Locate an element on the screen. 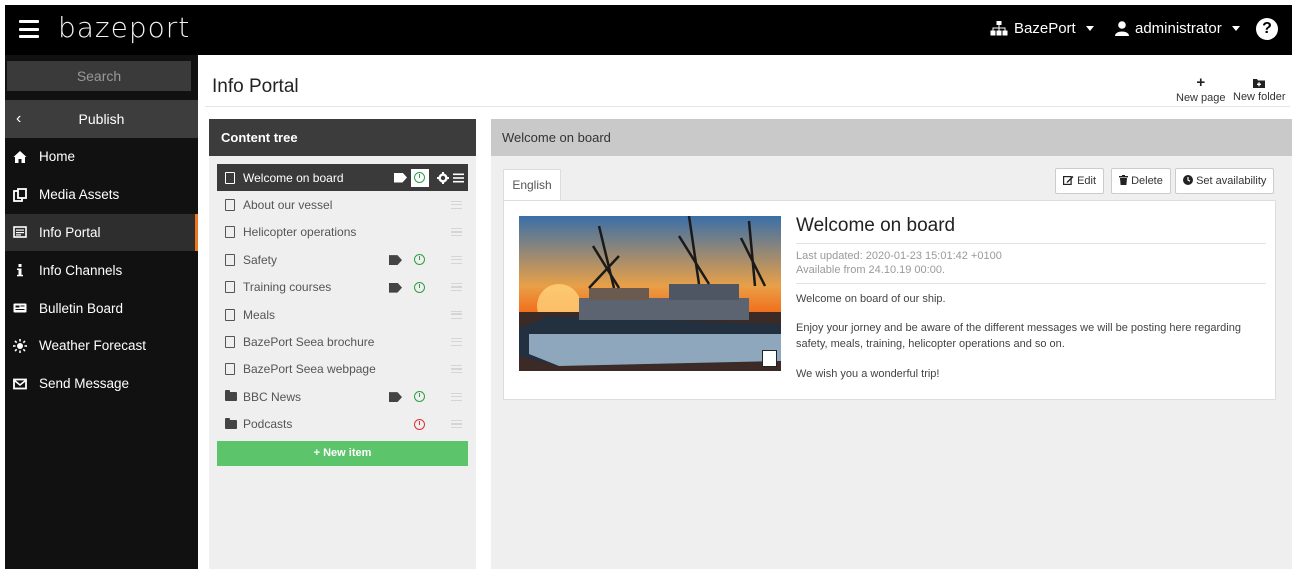 Image resolution: width=1292 pixels, height=569 pixels. sidebar-item-label: Home is located at coordinates (57, 157).